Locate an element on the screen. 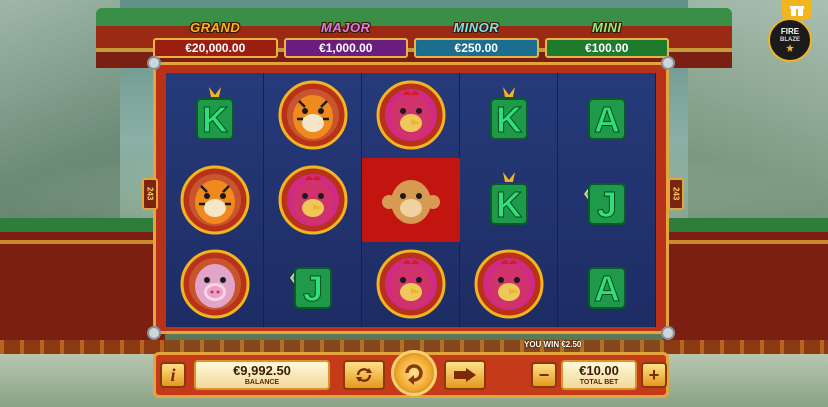  spin-icon is located at coordinates (414, 374).